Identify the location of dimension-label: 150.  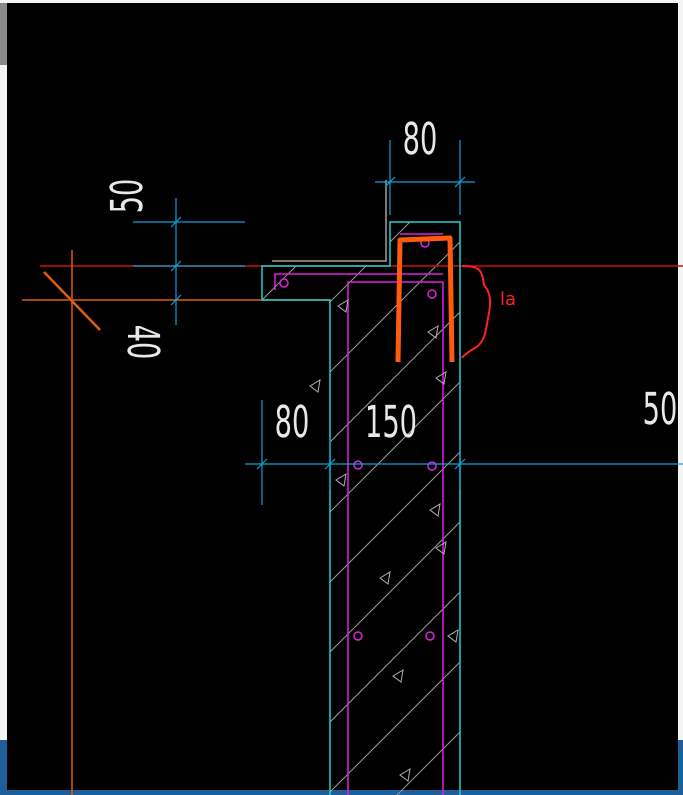
(391, 422).